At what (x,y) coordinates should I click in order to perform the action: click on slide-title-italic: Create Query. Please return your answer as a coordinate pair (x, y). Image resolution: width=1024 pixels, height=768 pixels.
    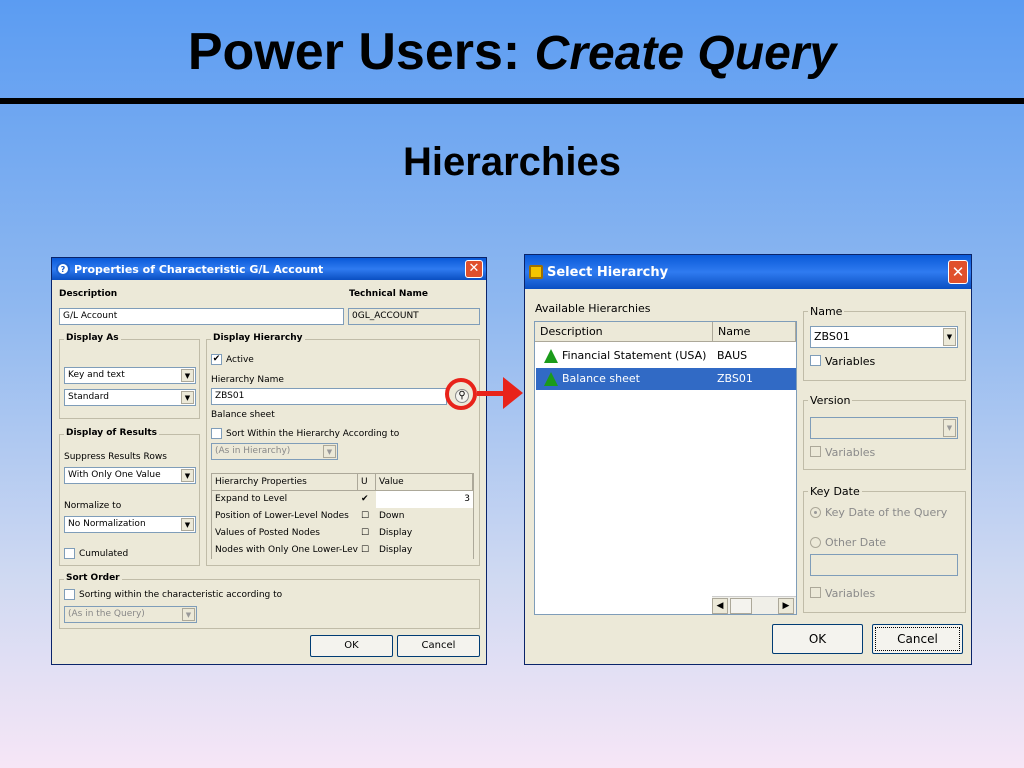
    Looking at the image, I should click on (685, 53).